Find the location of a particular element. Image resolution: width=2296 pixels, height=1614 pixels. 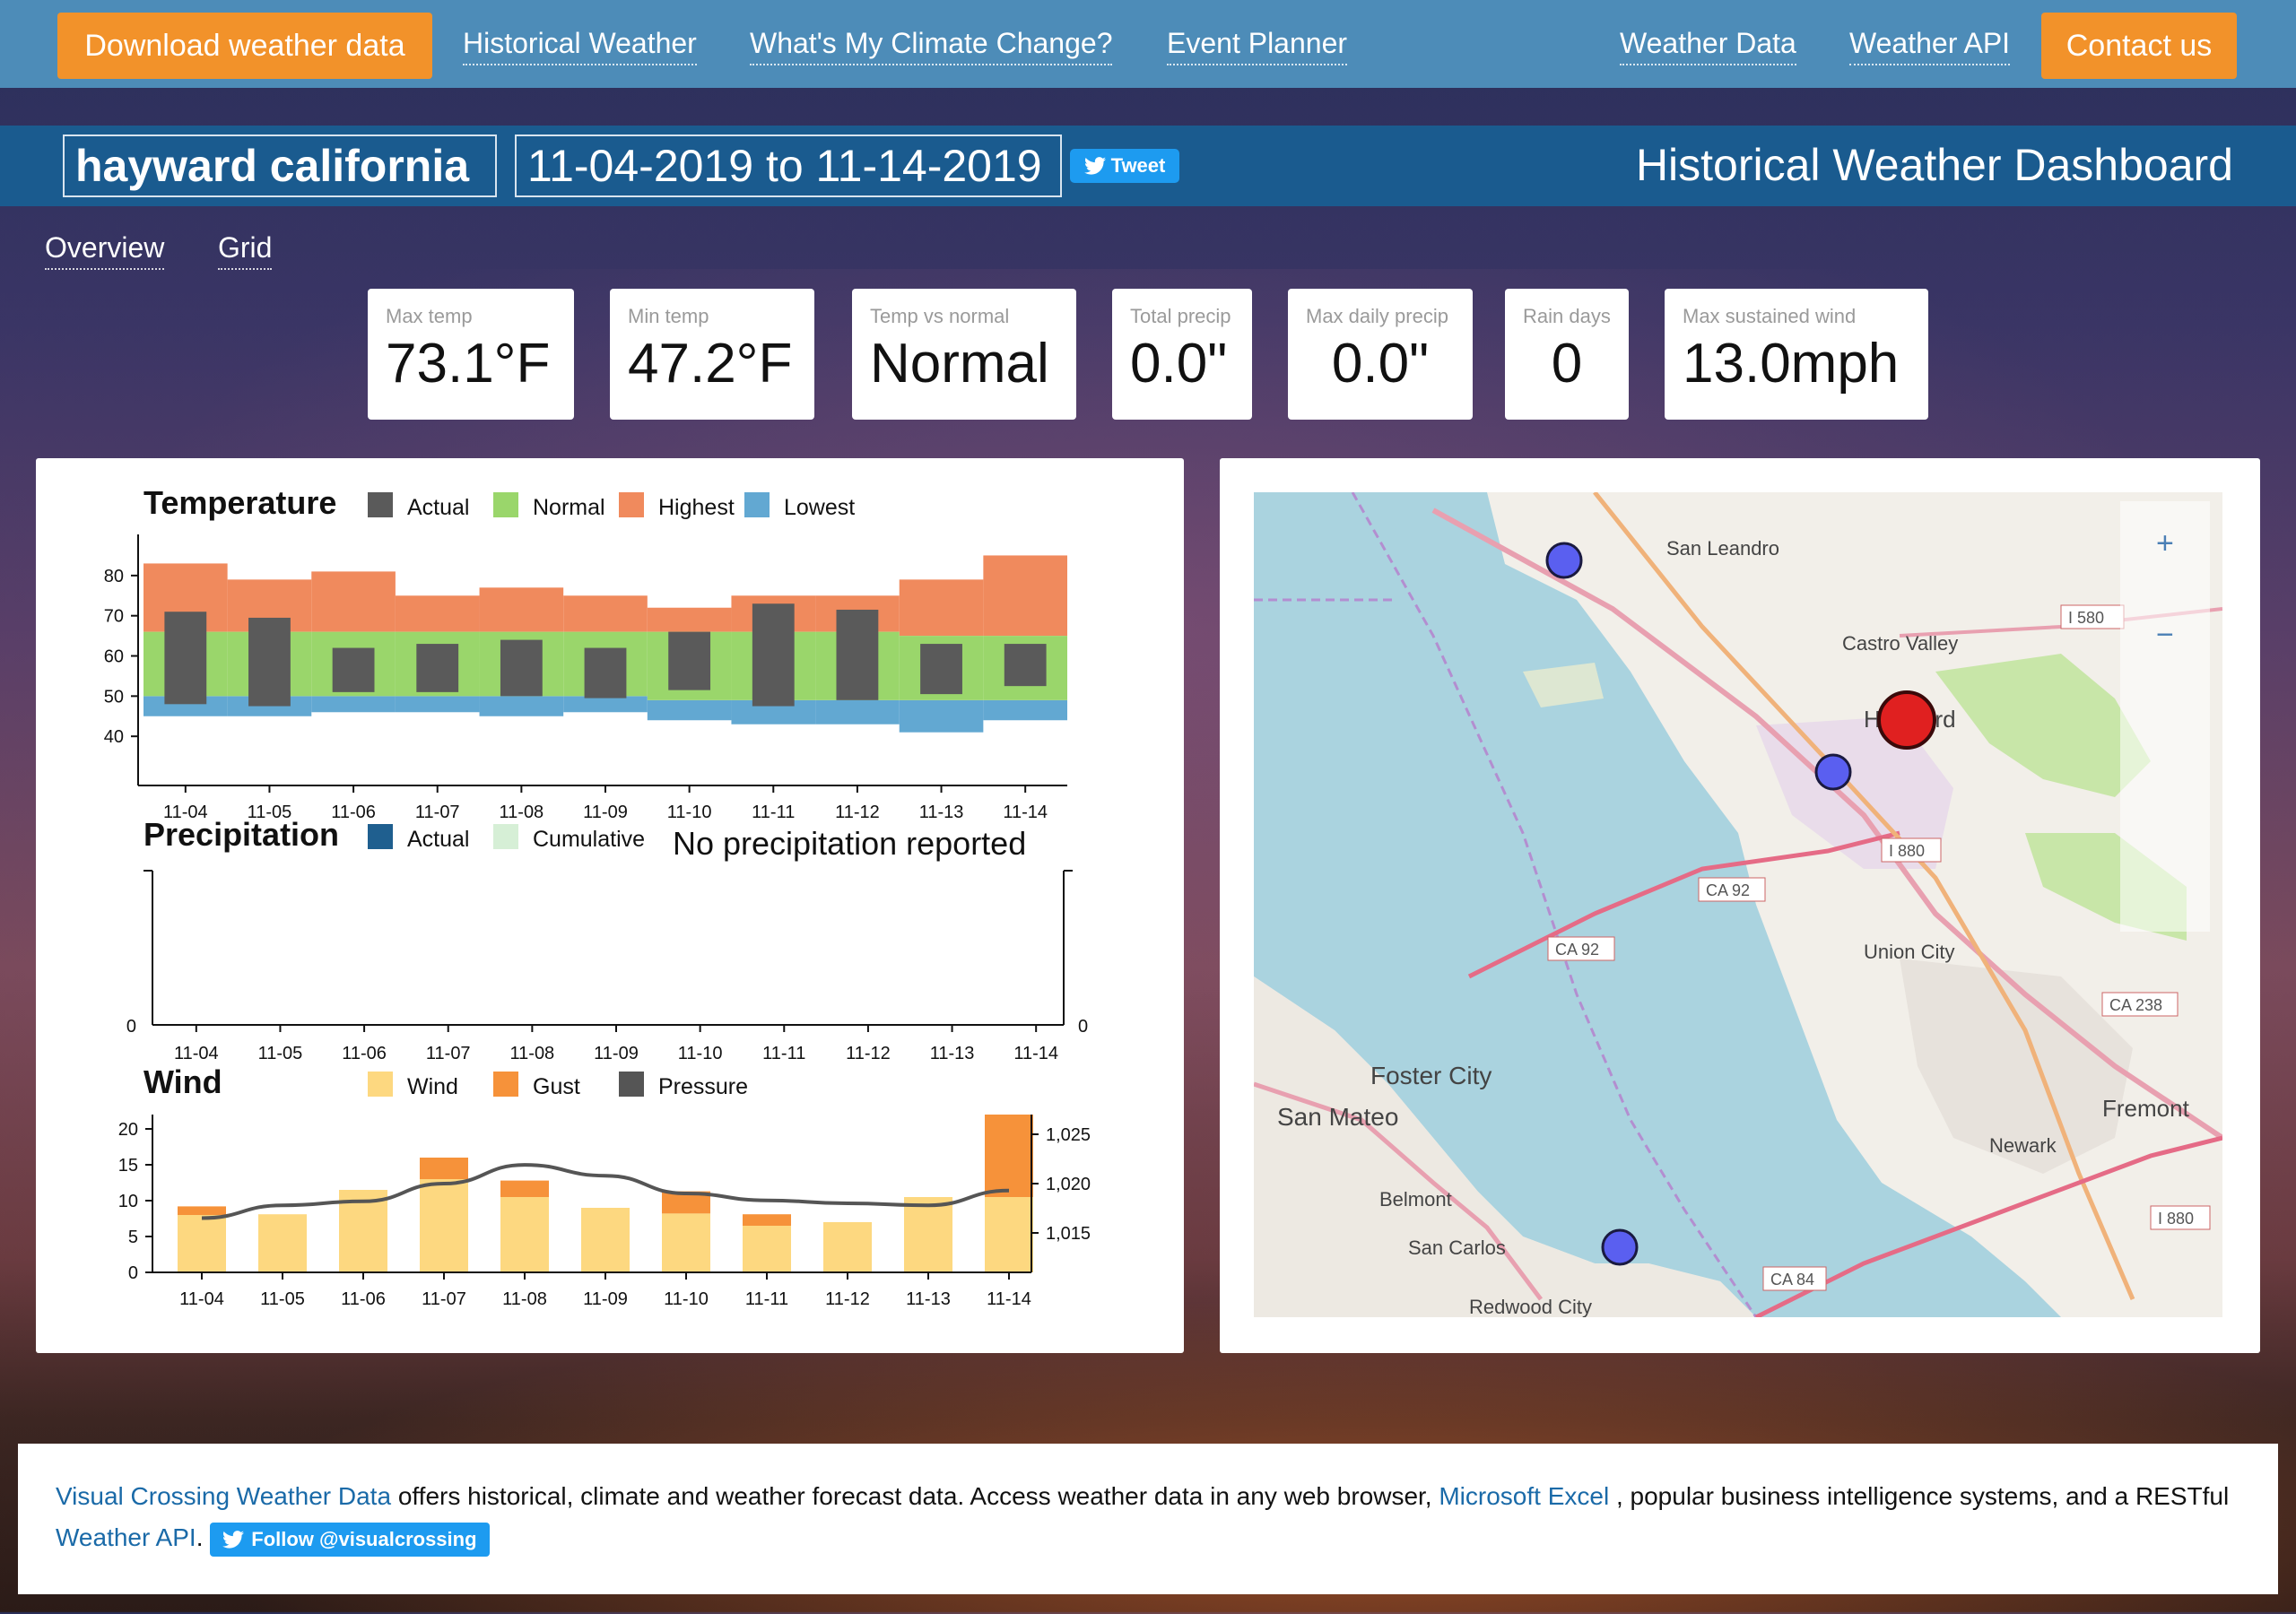

footer-link-weather-api: Weather API is located at coordinates (126, 1537).